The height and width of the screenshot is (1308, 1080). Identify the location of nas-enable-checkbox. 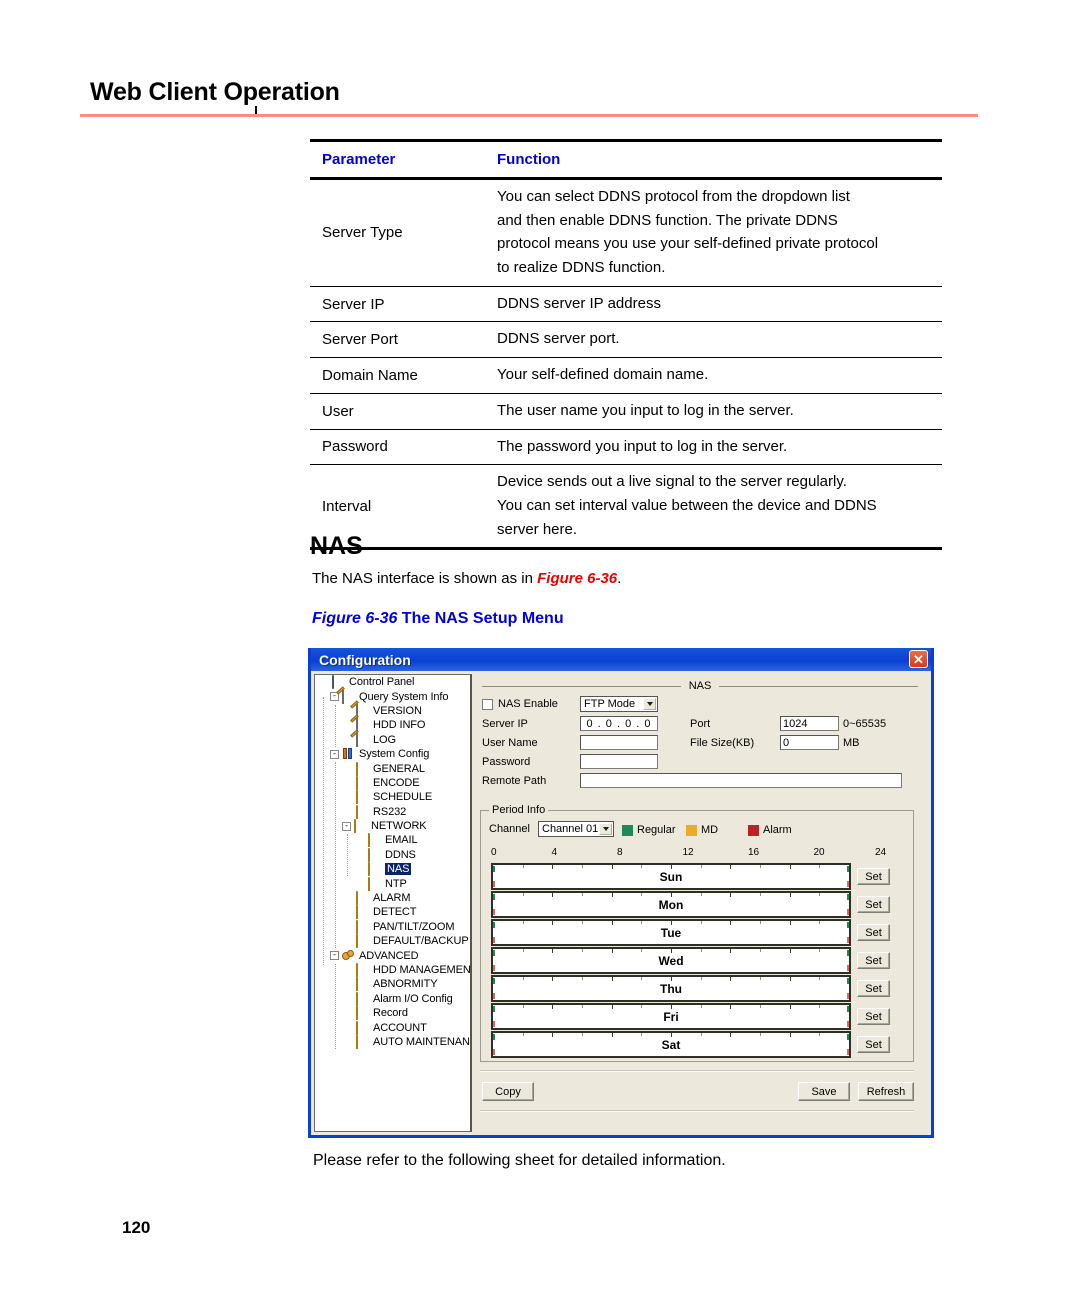
(487, 704).